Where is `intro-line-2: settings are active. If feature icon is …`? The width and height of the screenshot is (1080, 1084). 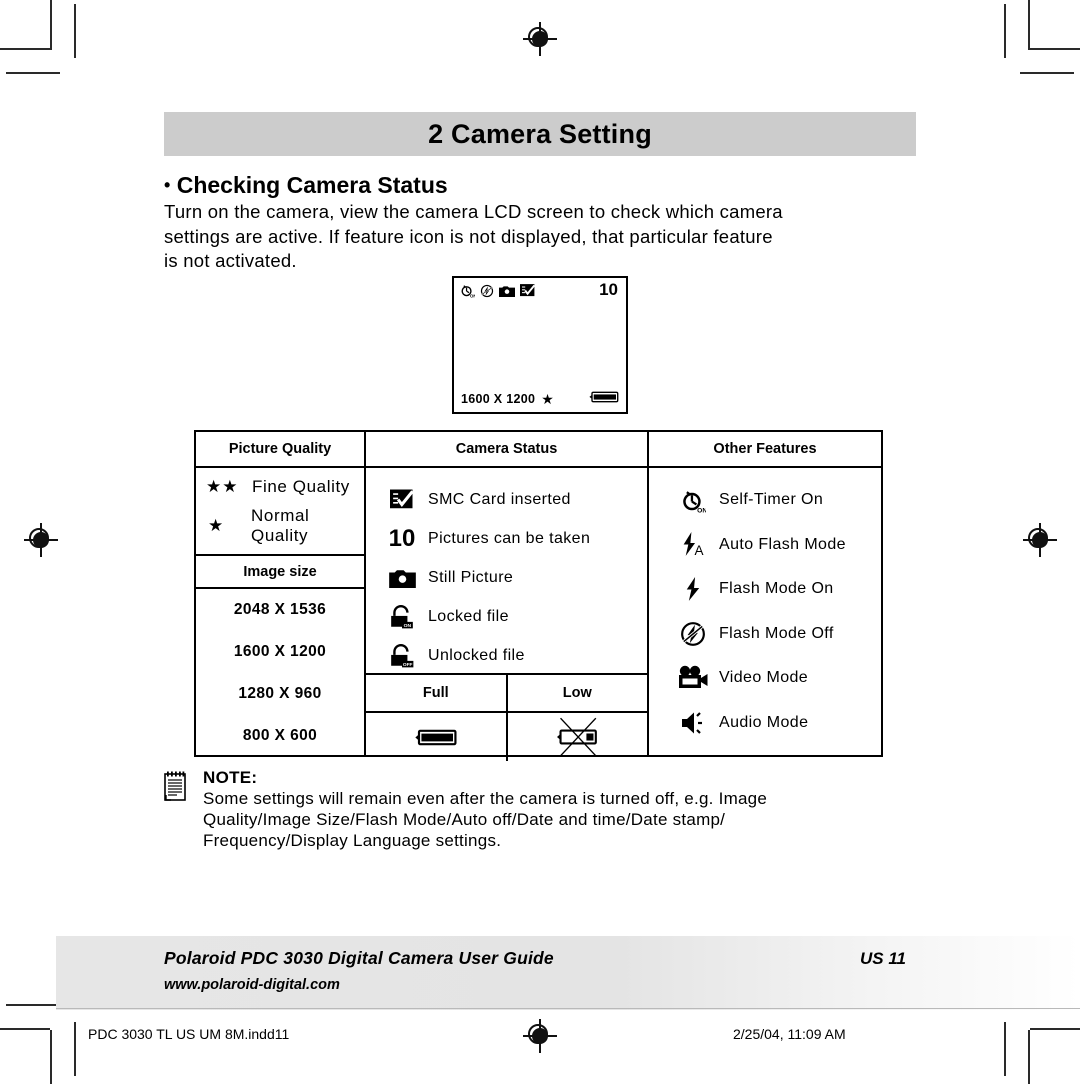
intro-line-2: settings are active. If feature icon is … is located at coordinates (468, 236).